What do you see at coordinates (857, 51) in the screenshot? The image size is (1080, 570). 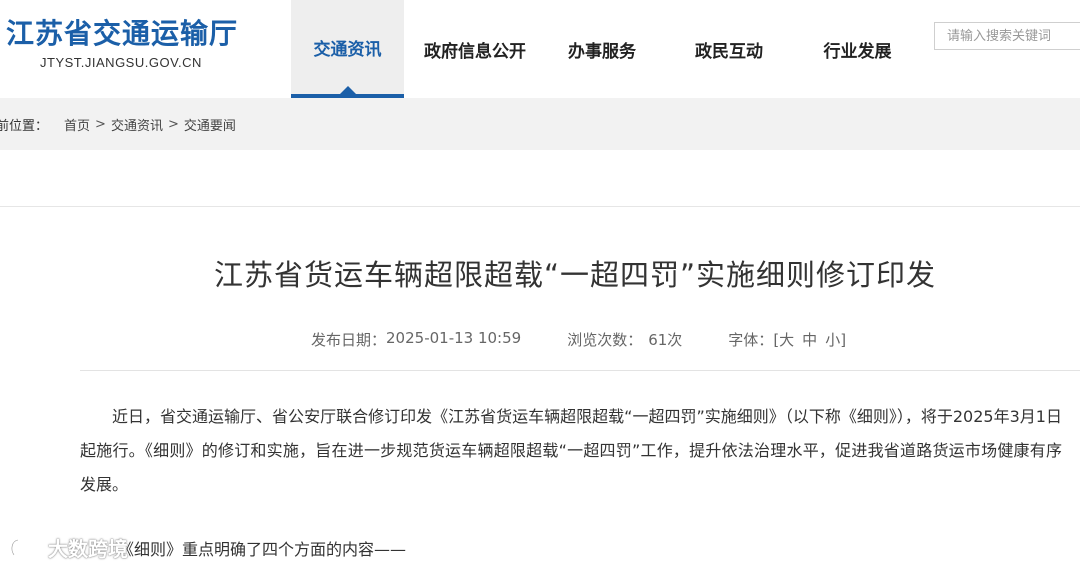 I see `nav-item-label: 行业发展` at bounding box center [857, 51].